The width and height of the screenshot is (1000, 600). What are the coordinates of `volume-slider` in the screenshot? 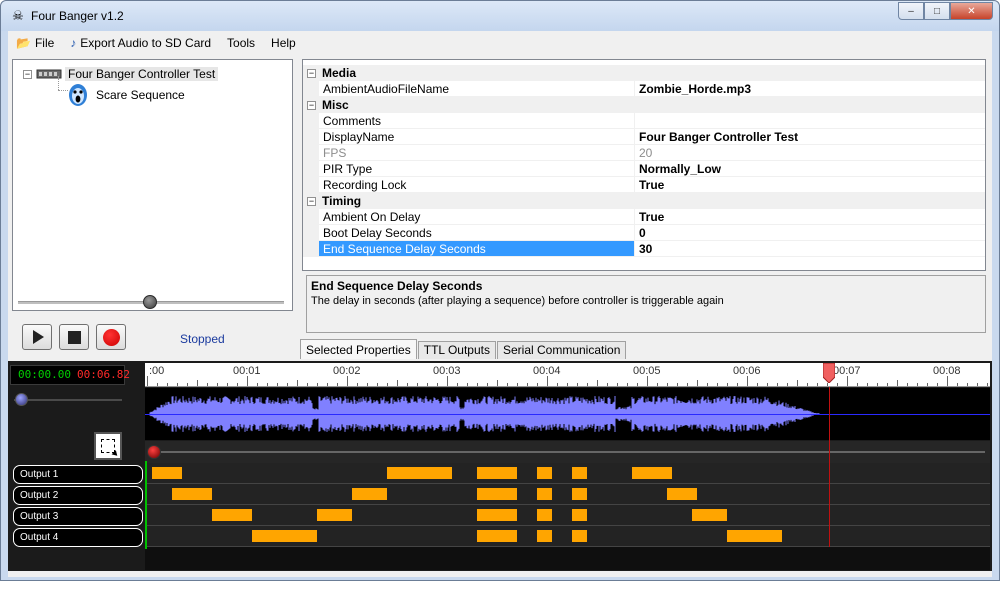 It's located at (151, 302).